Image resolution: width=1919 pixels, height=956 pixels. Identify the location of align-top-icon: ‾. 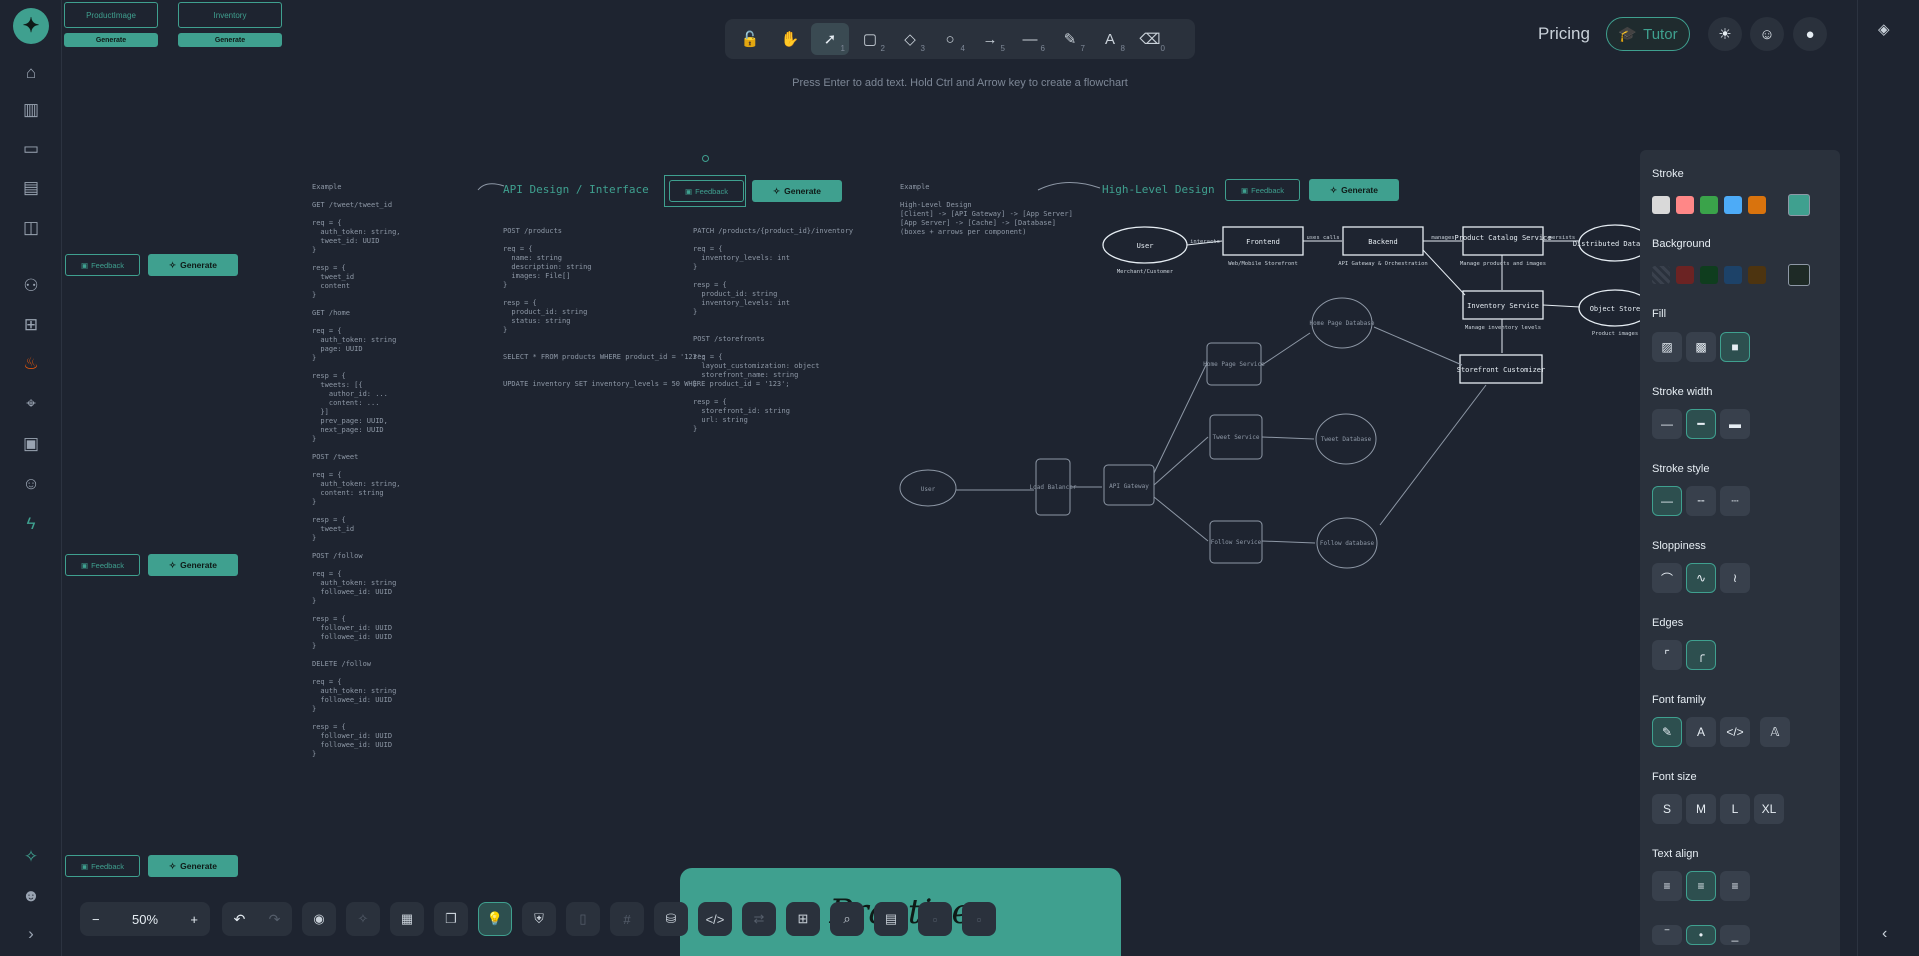
(1667, 935).